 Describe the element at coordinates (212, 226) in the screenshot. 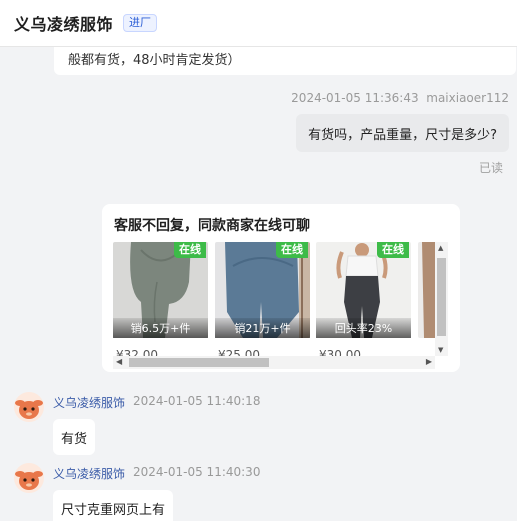

I see `recommend-card-title: 客服不回复，同款商家在线可聊` at that location.